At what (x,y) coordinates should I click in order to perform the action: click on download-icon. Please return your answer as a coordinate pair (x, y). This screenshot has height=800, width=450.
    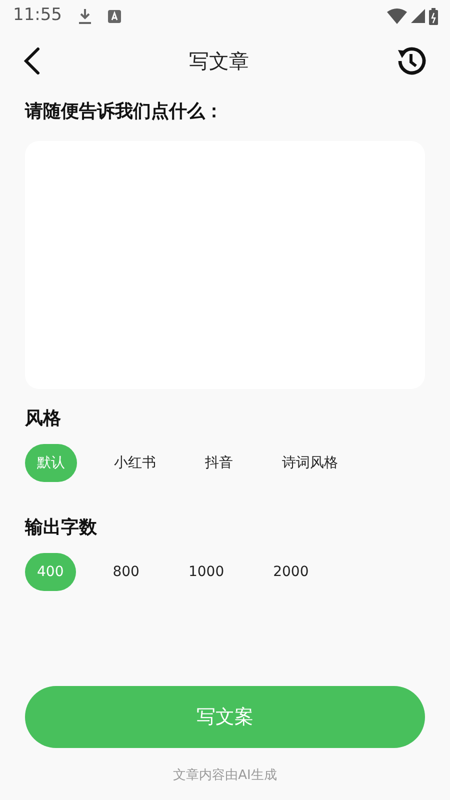
    Looking at the image, I should click on (85, 16).